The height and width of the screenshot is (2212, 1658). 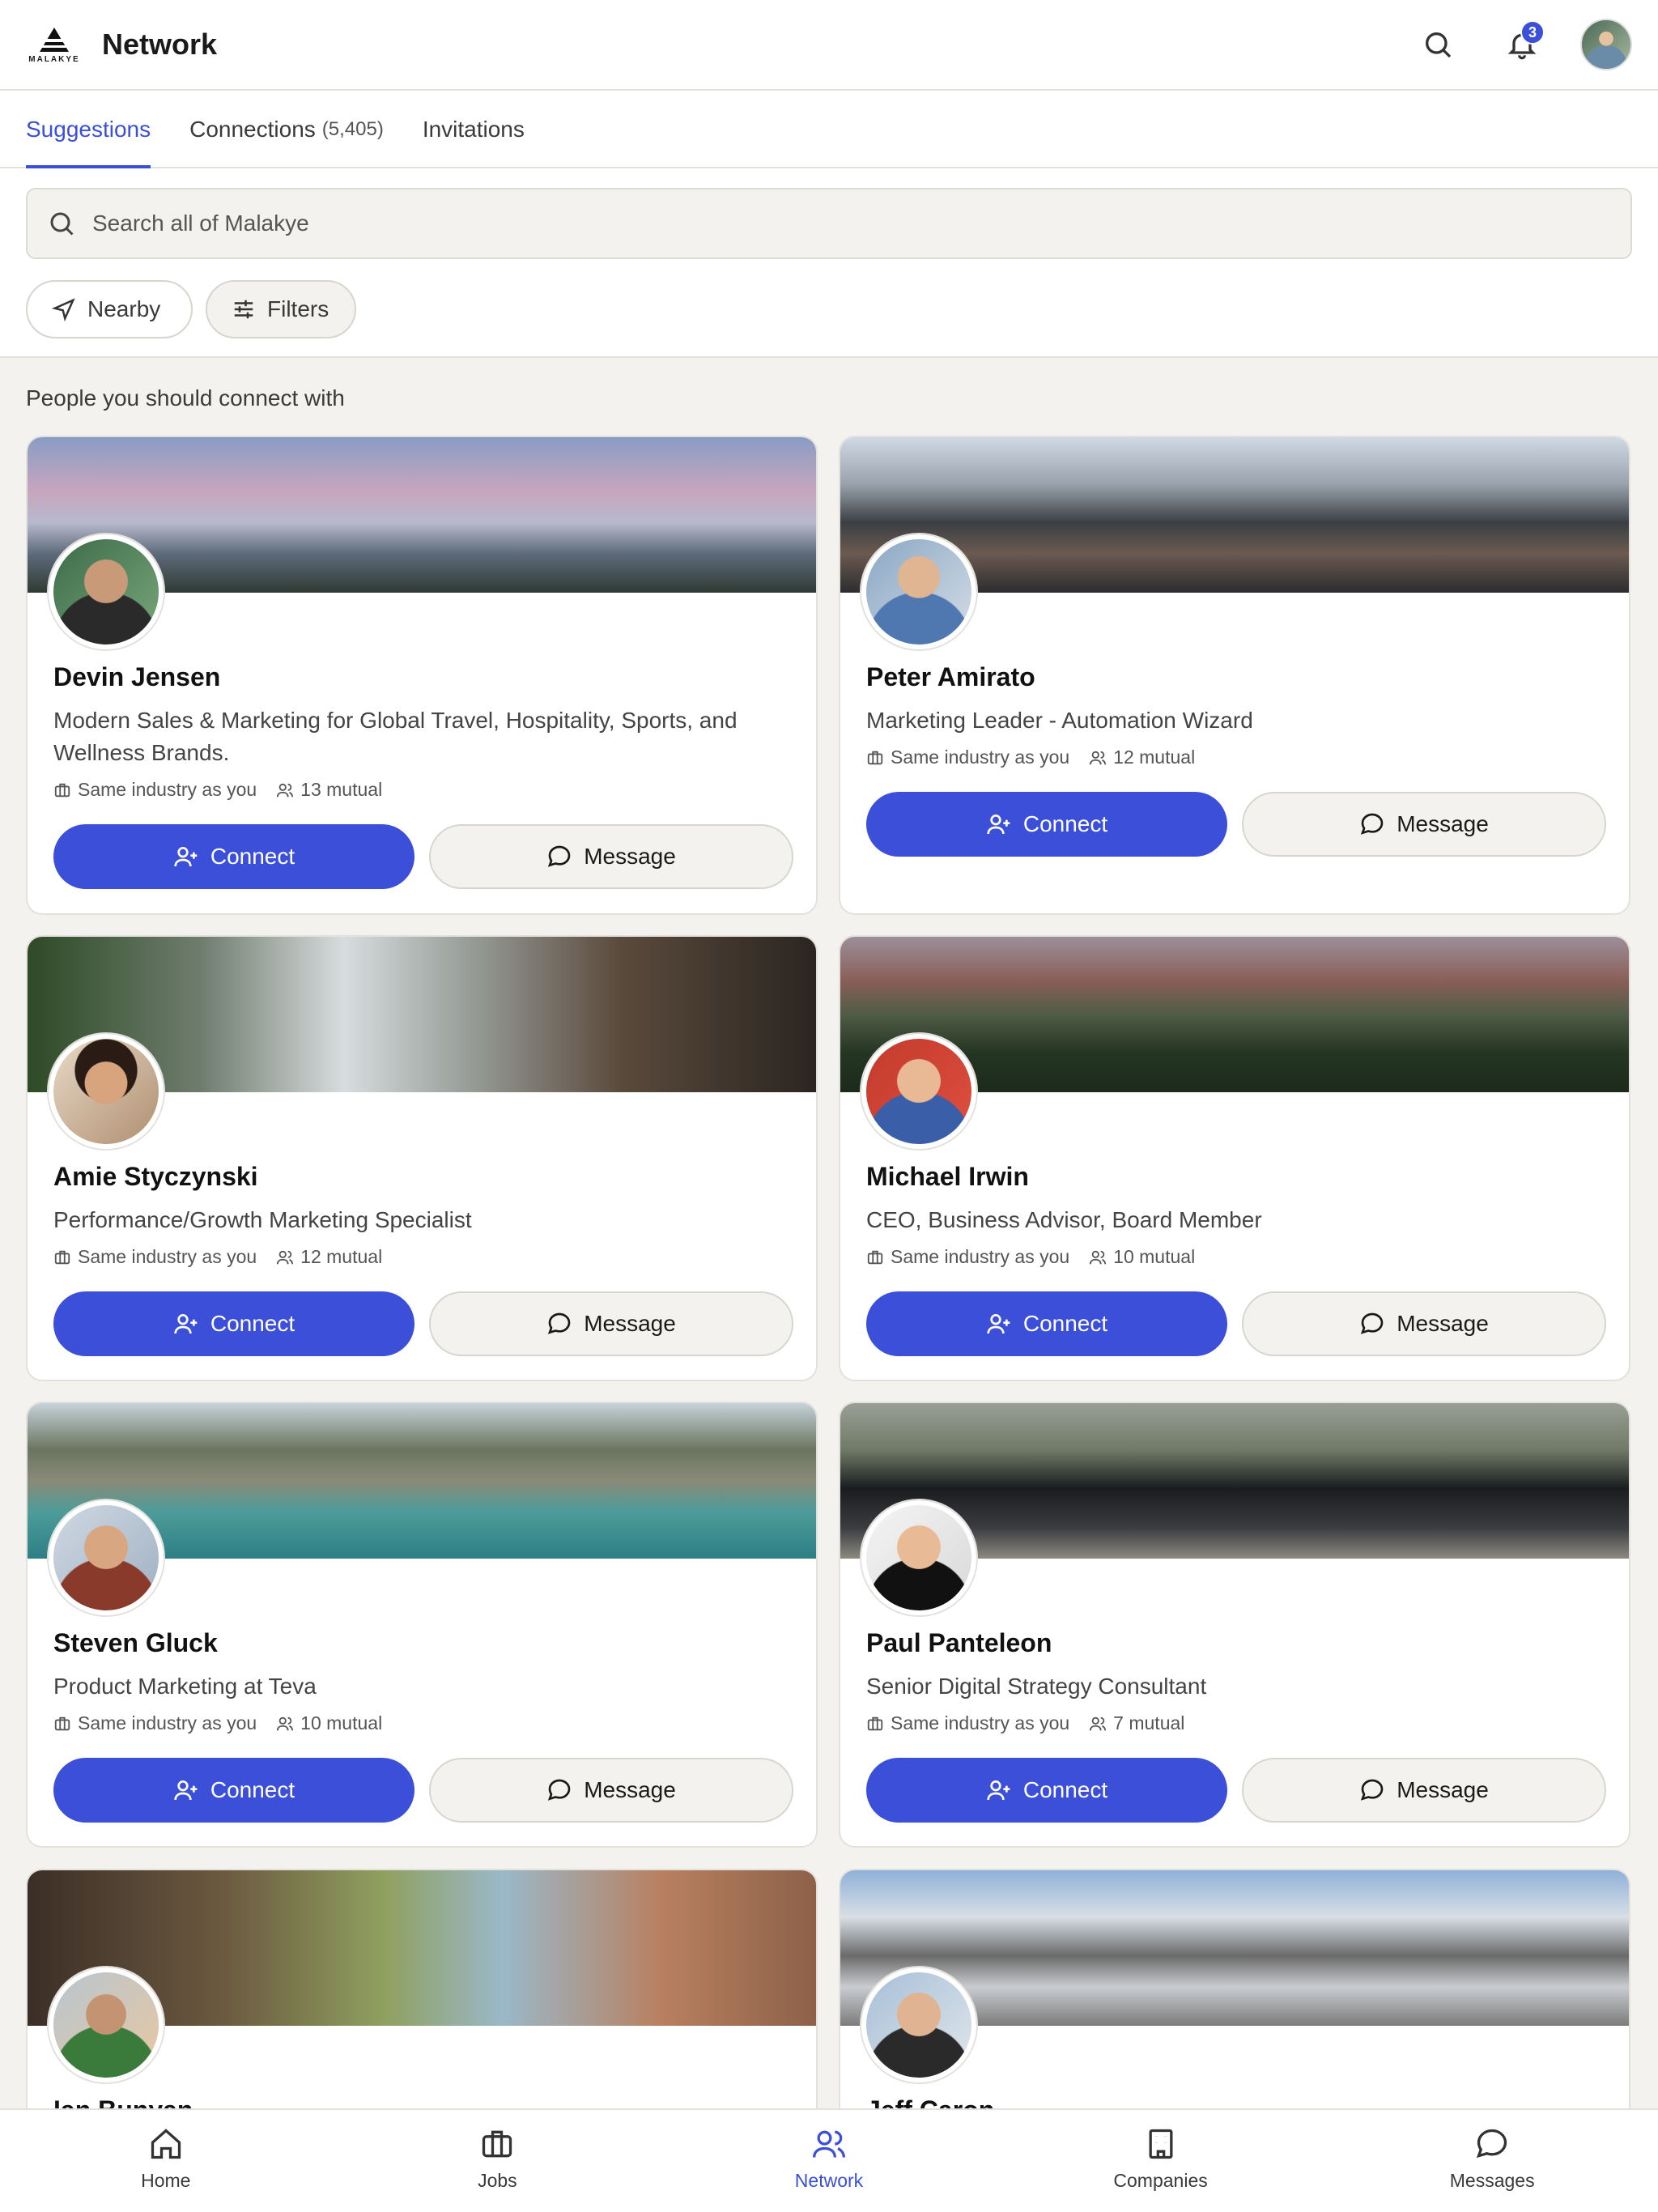 I want to click on mutual-connections: 7 mutual, so click(x=1136, y=1723).